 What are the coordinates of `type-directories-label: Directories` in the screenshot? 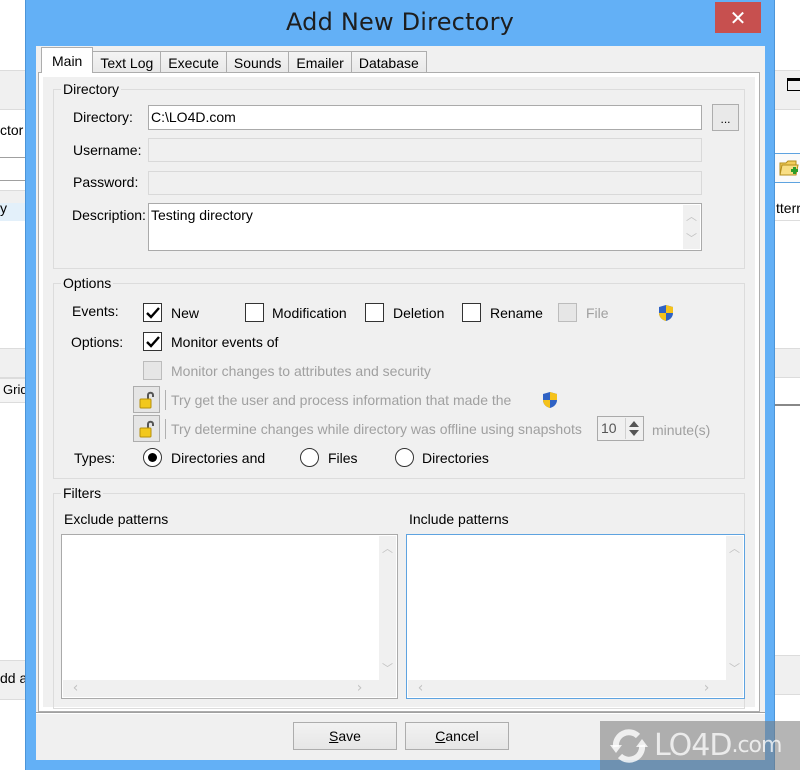 It's located at (455, 458).